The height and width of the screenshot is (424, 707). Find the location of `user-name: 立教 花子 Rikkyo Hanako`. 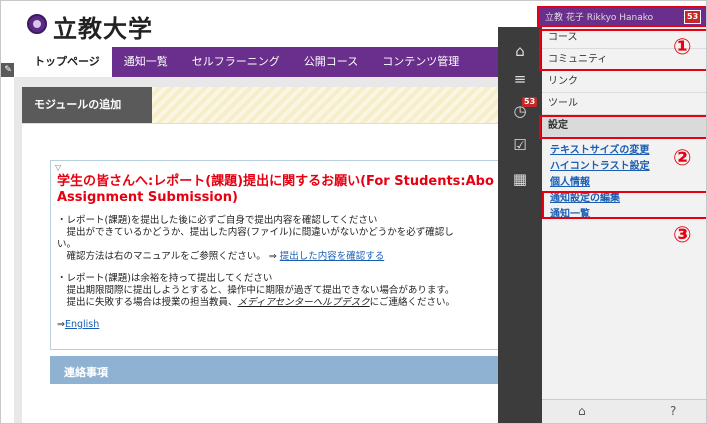

user-name: 立教 花子 Rikkyo Hanako is located at coordinates (599, 18).